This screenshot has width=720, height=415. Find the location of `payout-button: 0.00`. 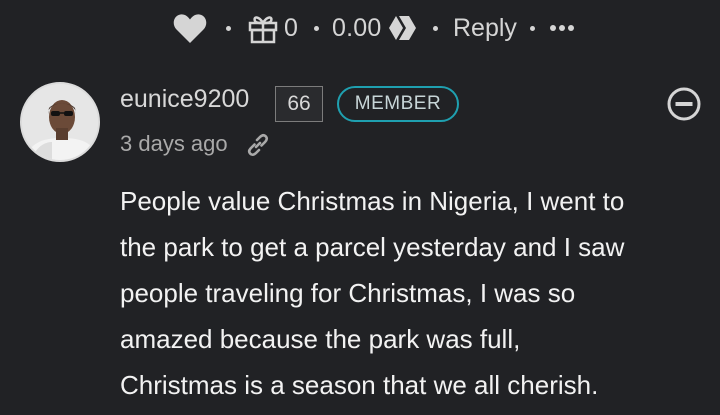

payout-button: 0.00 is located at coordinates (376, 28).